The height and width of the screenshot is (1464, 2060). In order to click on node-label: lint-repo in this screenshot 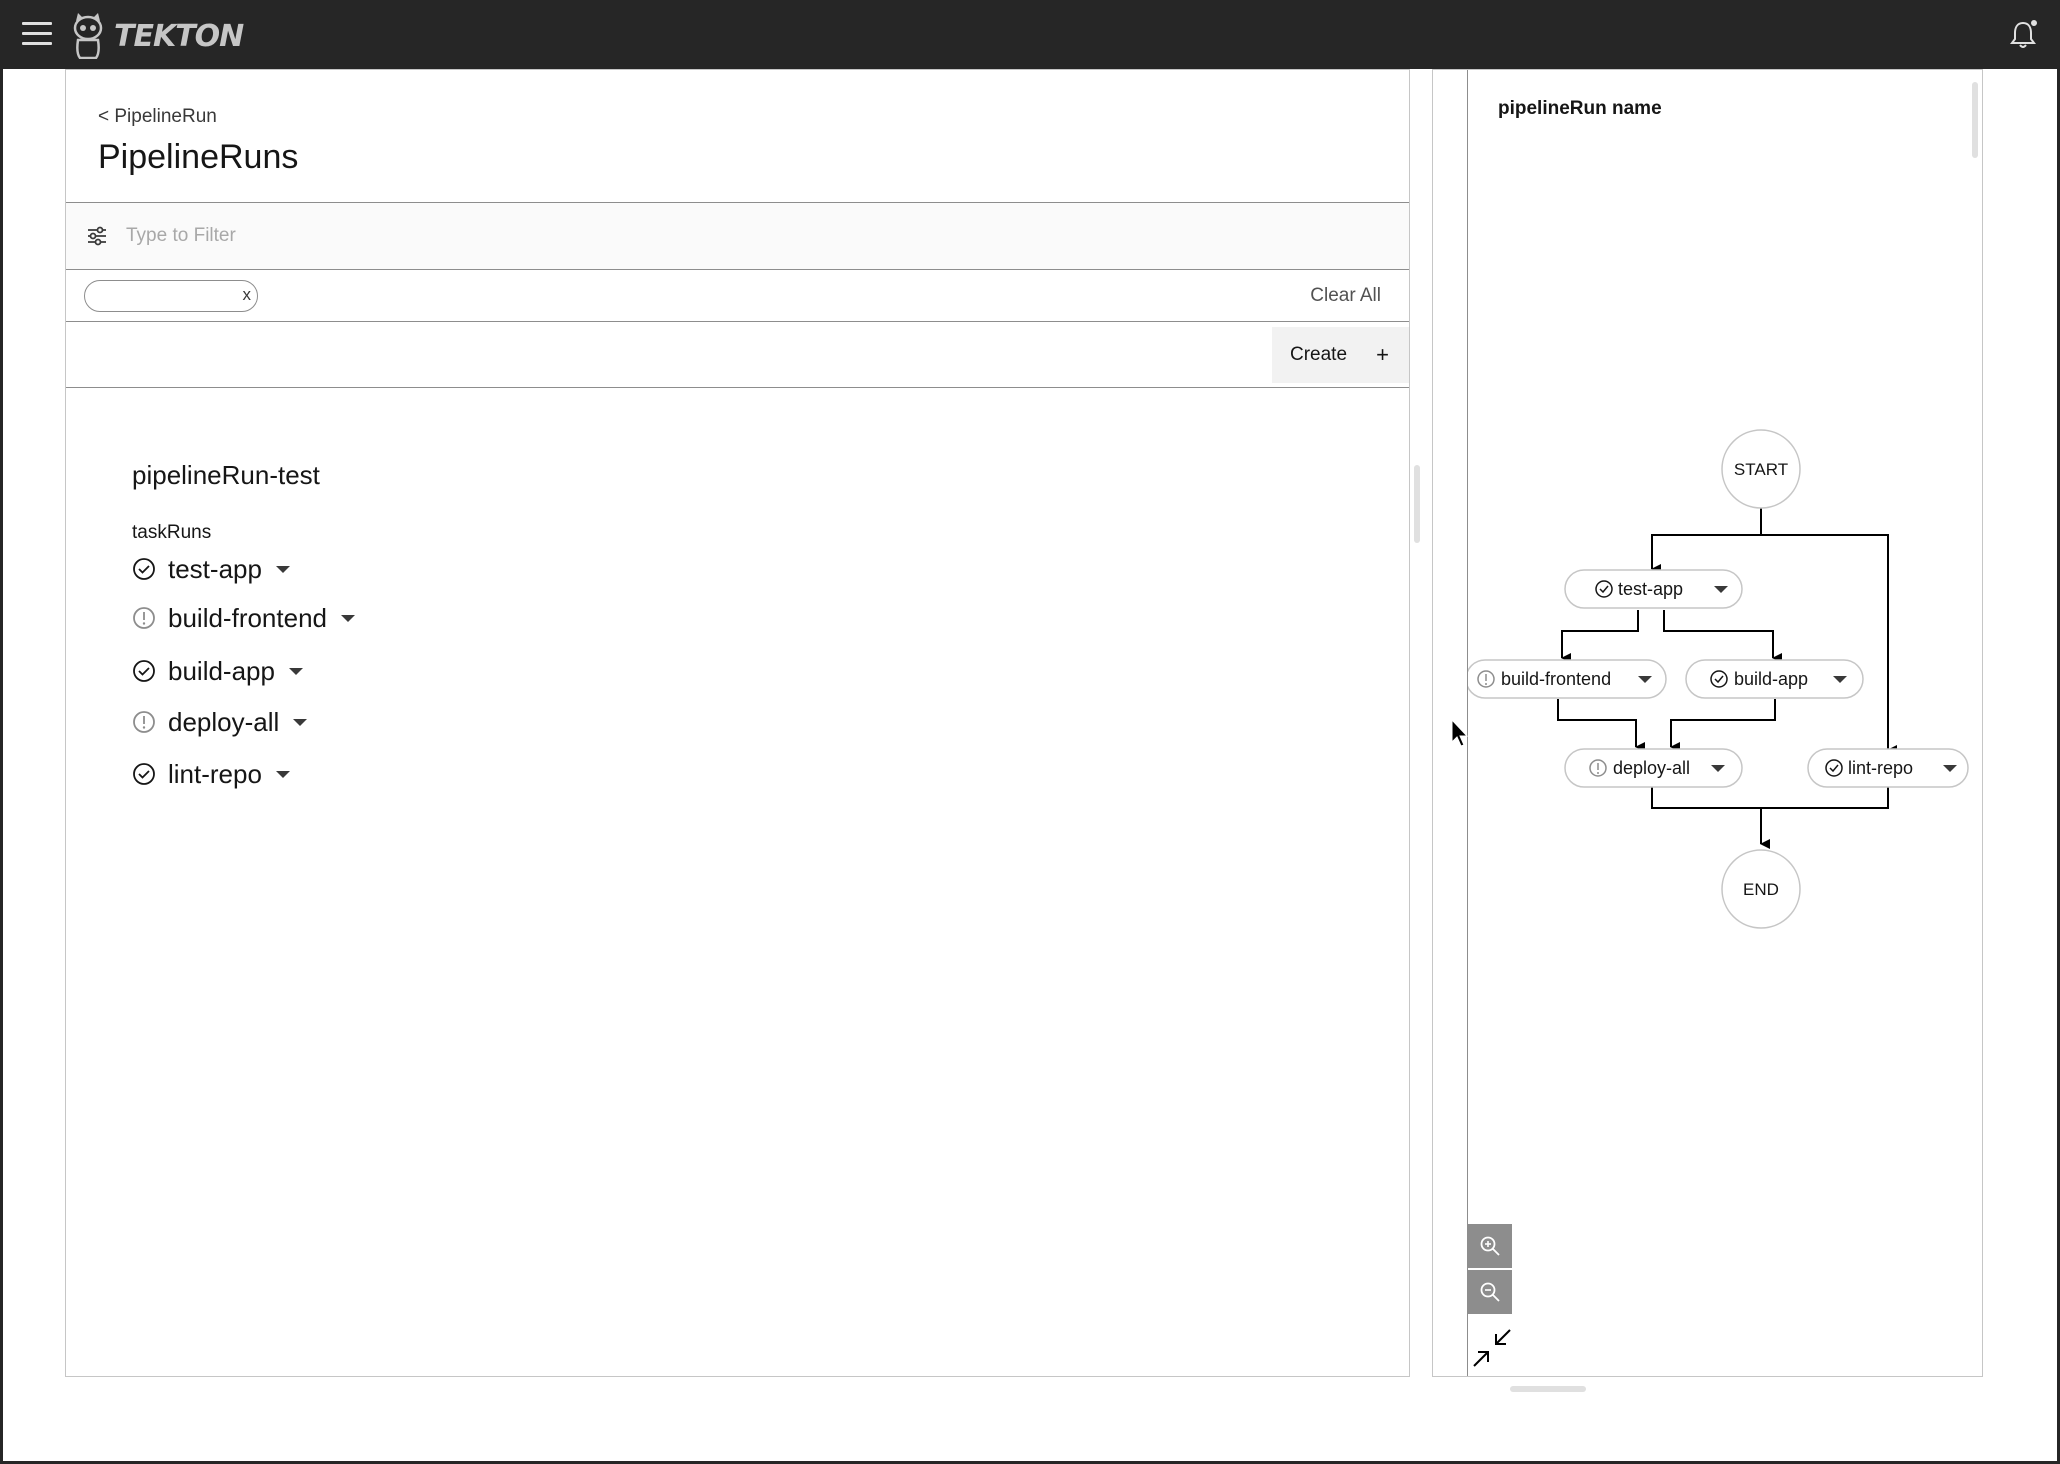, I will do `click(1880, 768)`.